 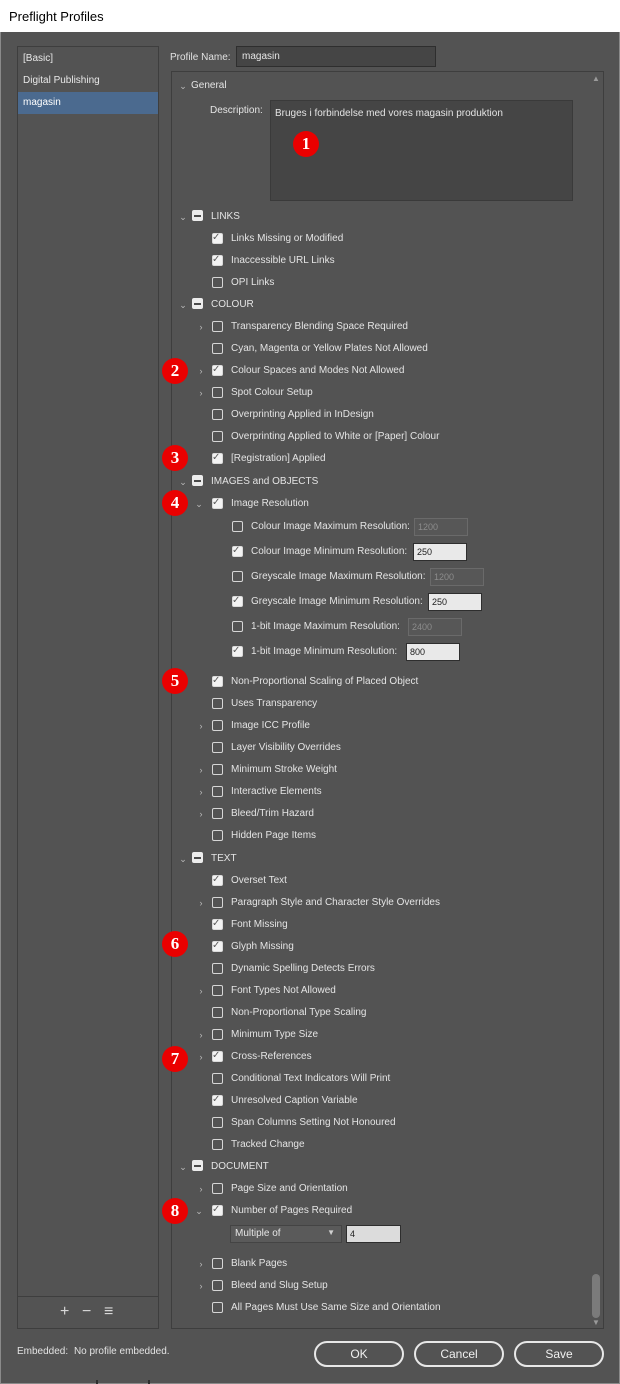 I want to click on opi-links-checkbox, so click(x=217, y=282).